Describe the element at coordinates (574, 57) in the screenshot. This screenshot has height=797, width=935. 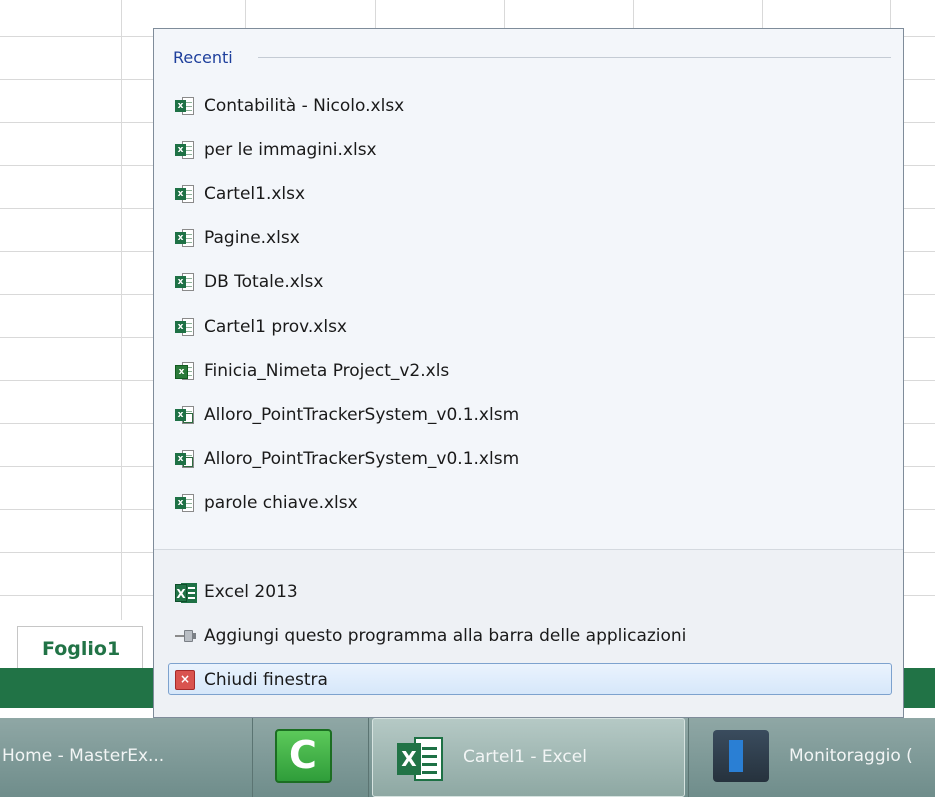
I see `section-divider` at that location.